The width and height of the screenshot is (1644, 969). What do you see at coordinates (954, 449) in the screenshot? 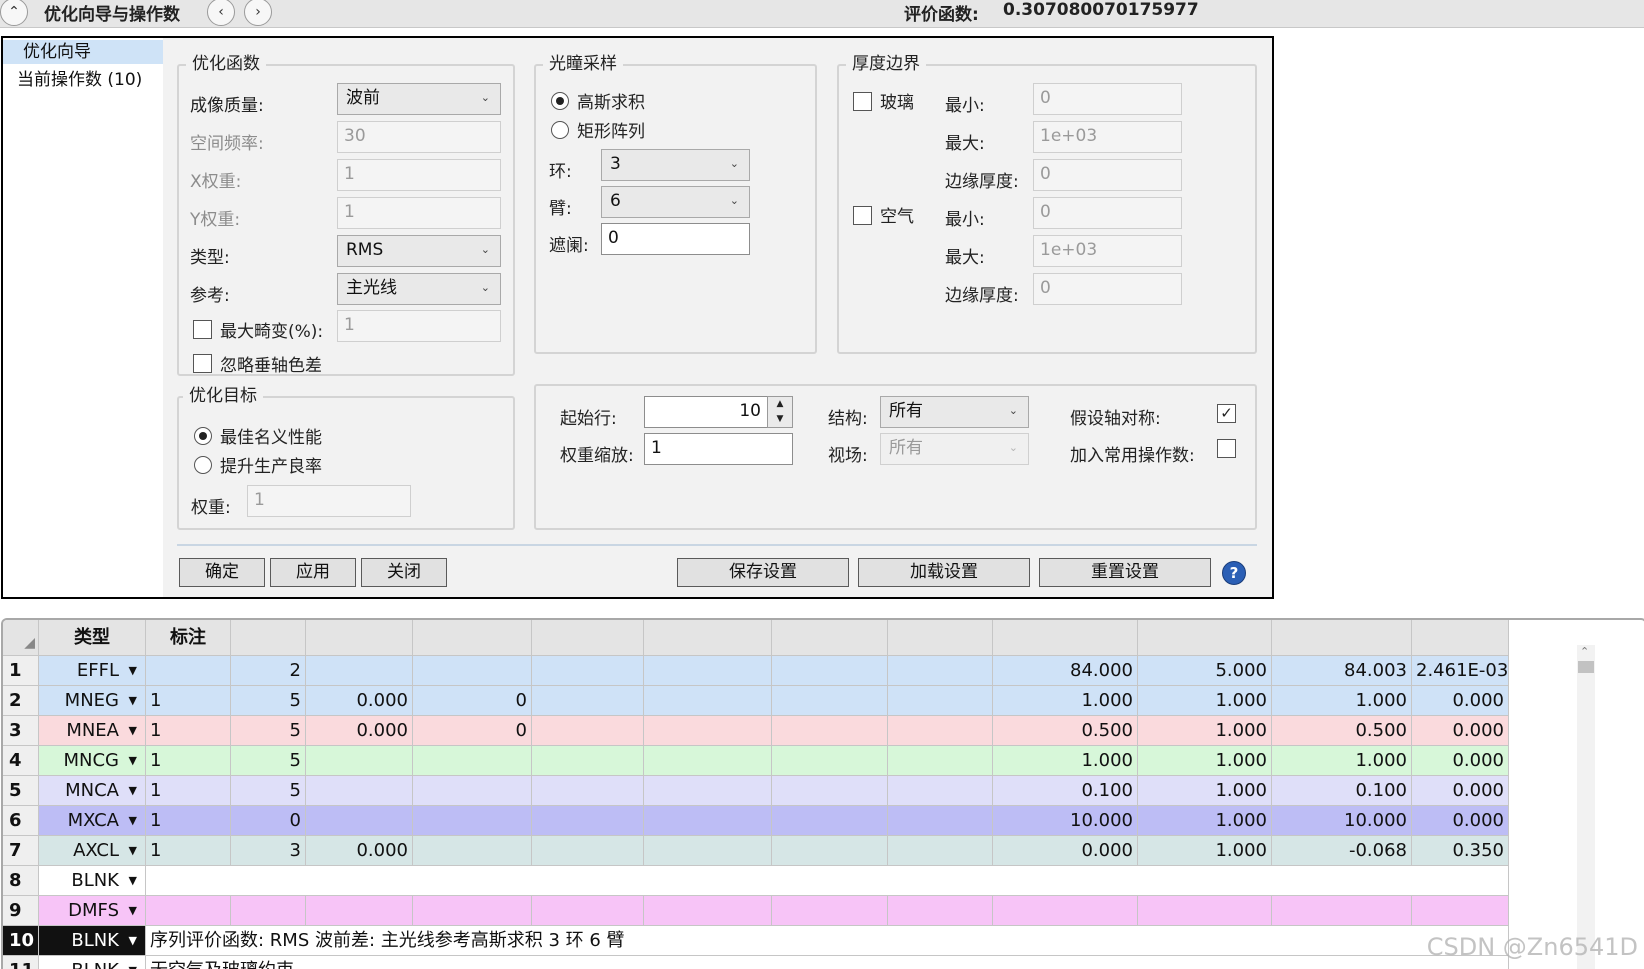
I see `field-select: 所有 ⌄` at bounding box center [954, 449].